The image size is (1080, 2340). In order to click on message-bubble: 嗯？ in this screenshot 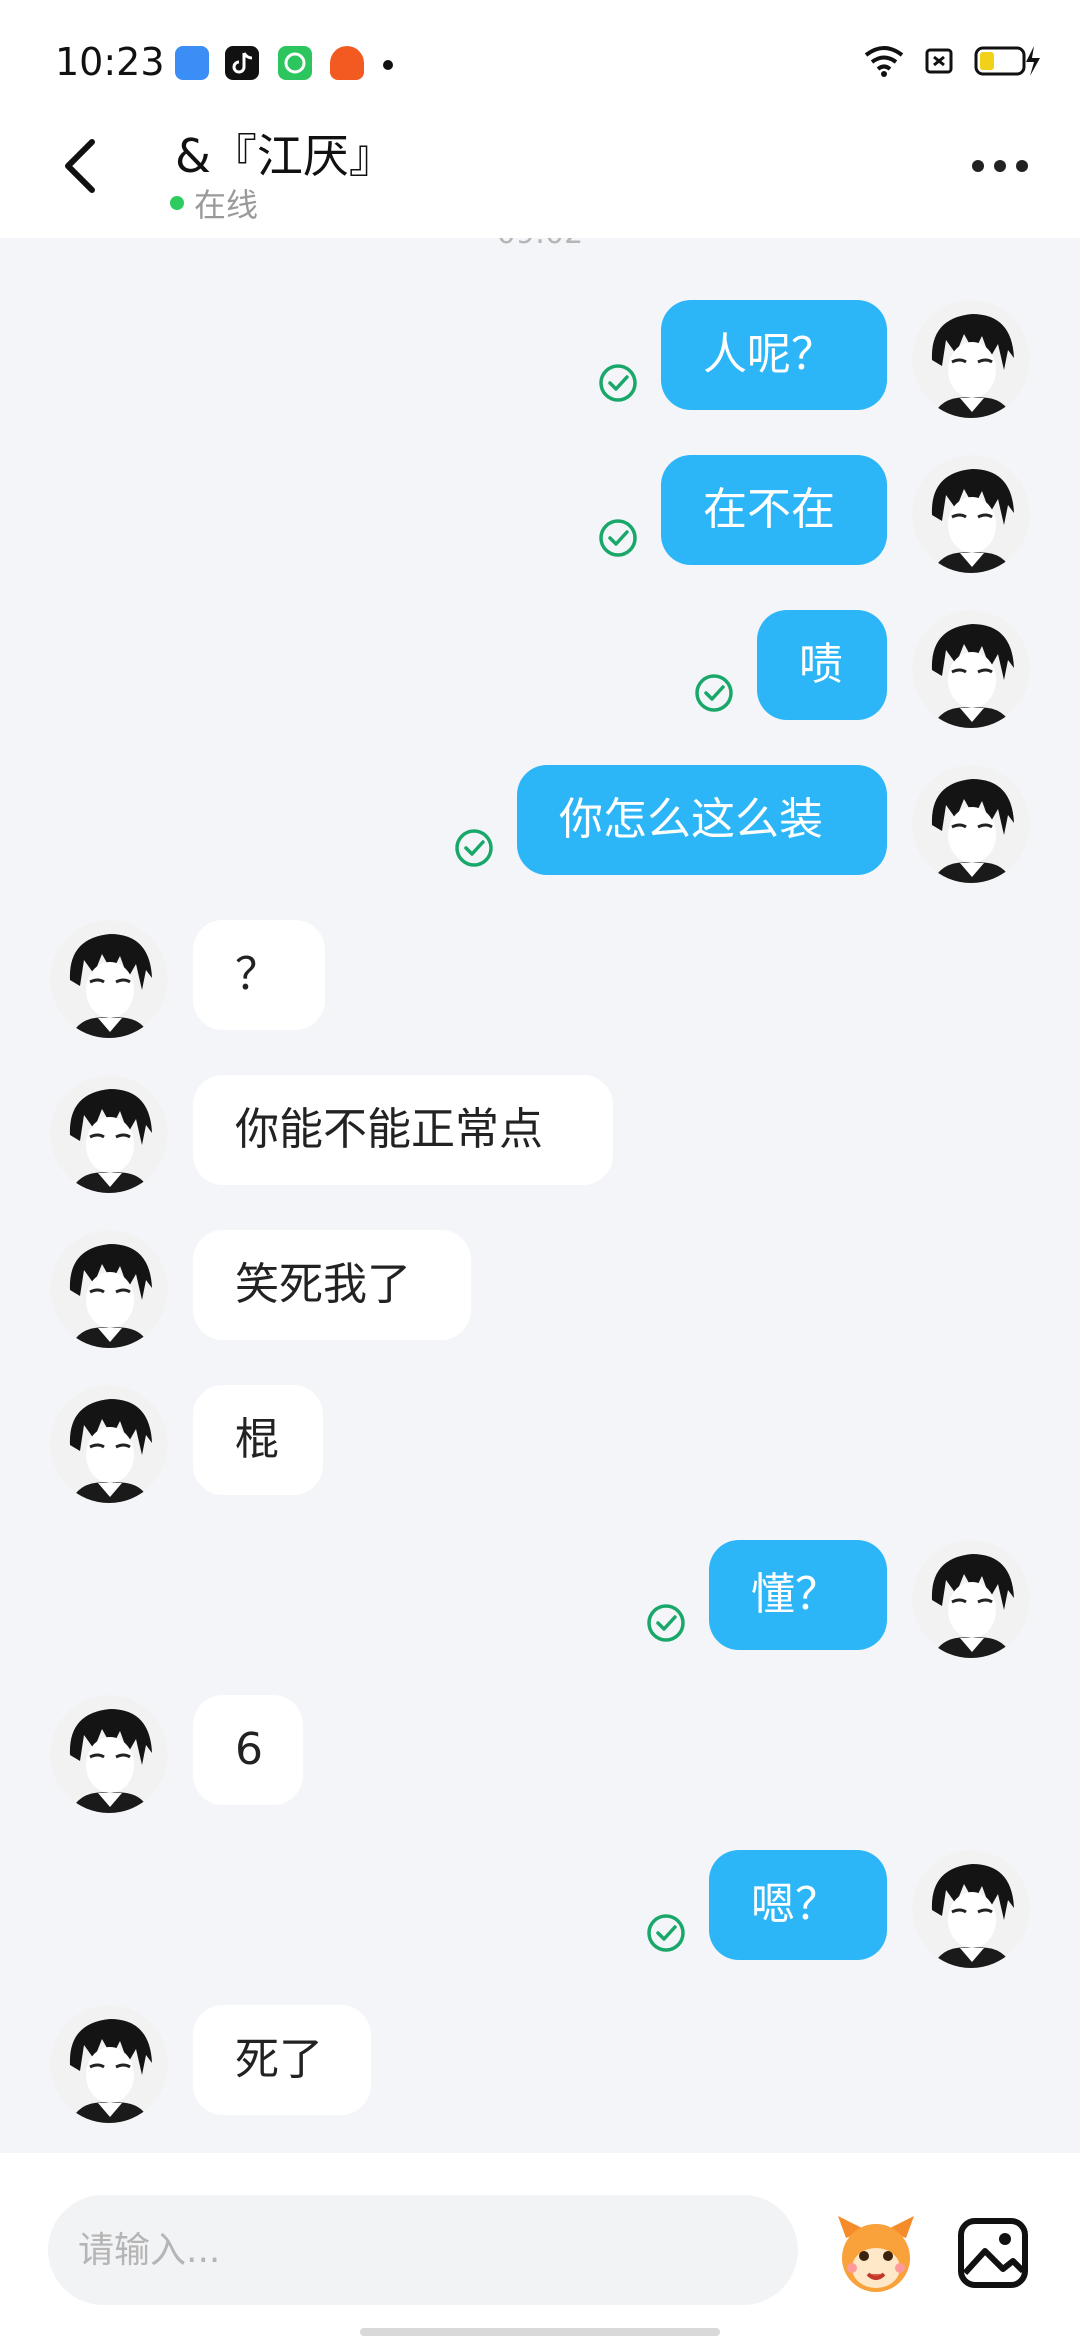, I will do `click(798, 1905)`.